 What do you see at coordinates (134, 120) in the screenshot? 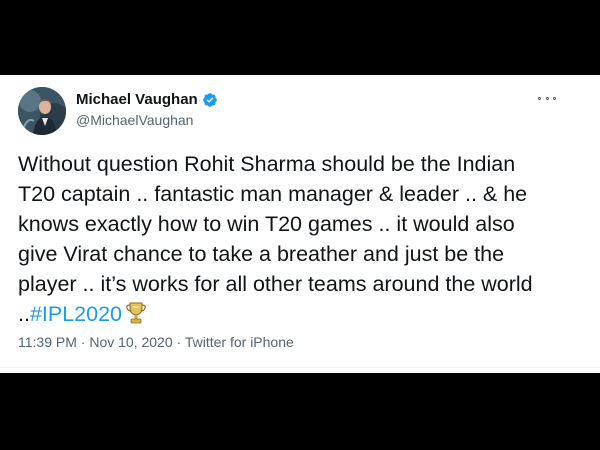
I see `author-handle: @MichaelVaughan` at bounding box center [134, 120].